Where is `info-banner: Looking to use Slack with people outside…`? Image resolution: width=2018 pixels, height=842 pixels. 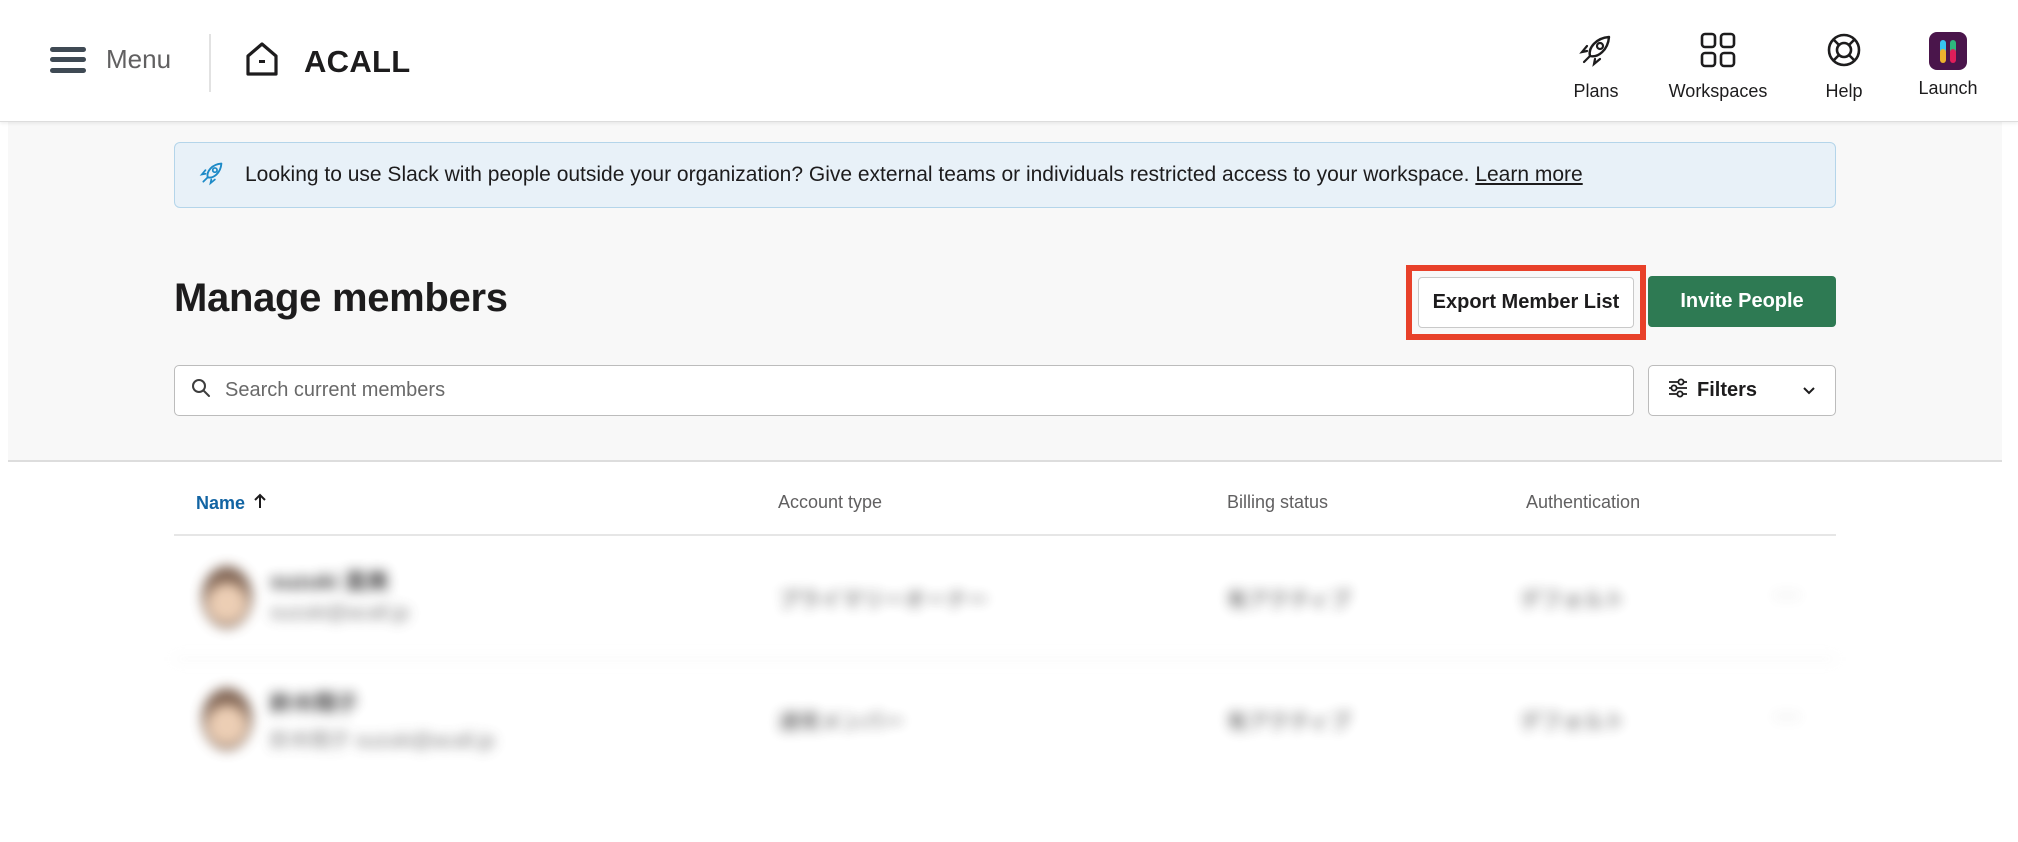 info-banner: Looking to use Slack with people outside… is located at coordinates (1005, 175).